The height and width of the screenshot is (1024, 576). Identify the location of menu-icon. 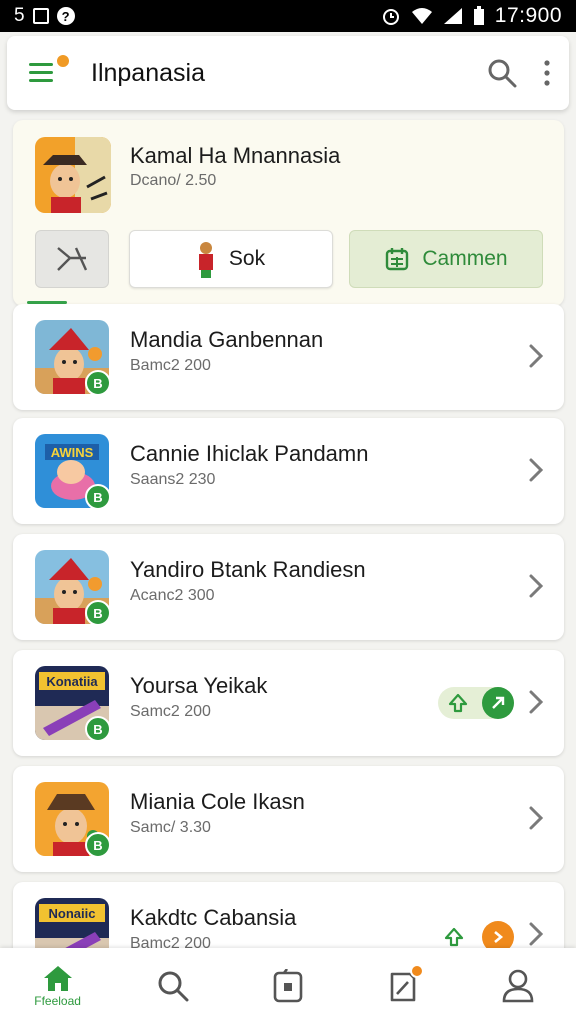
(41, 64).